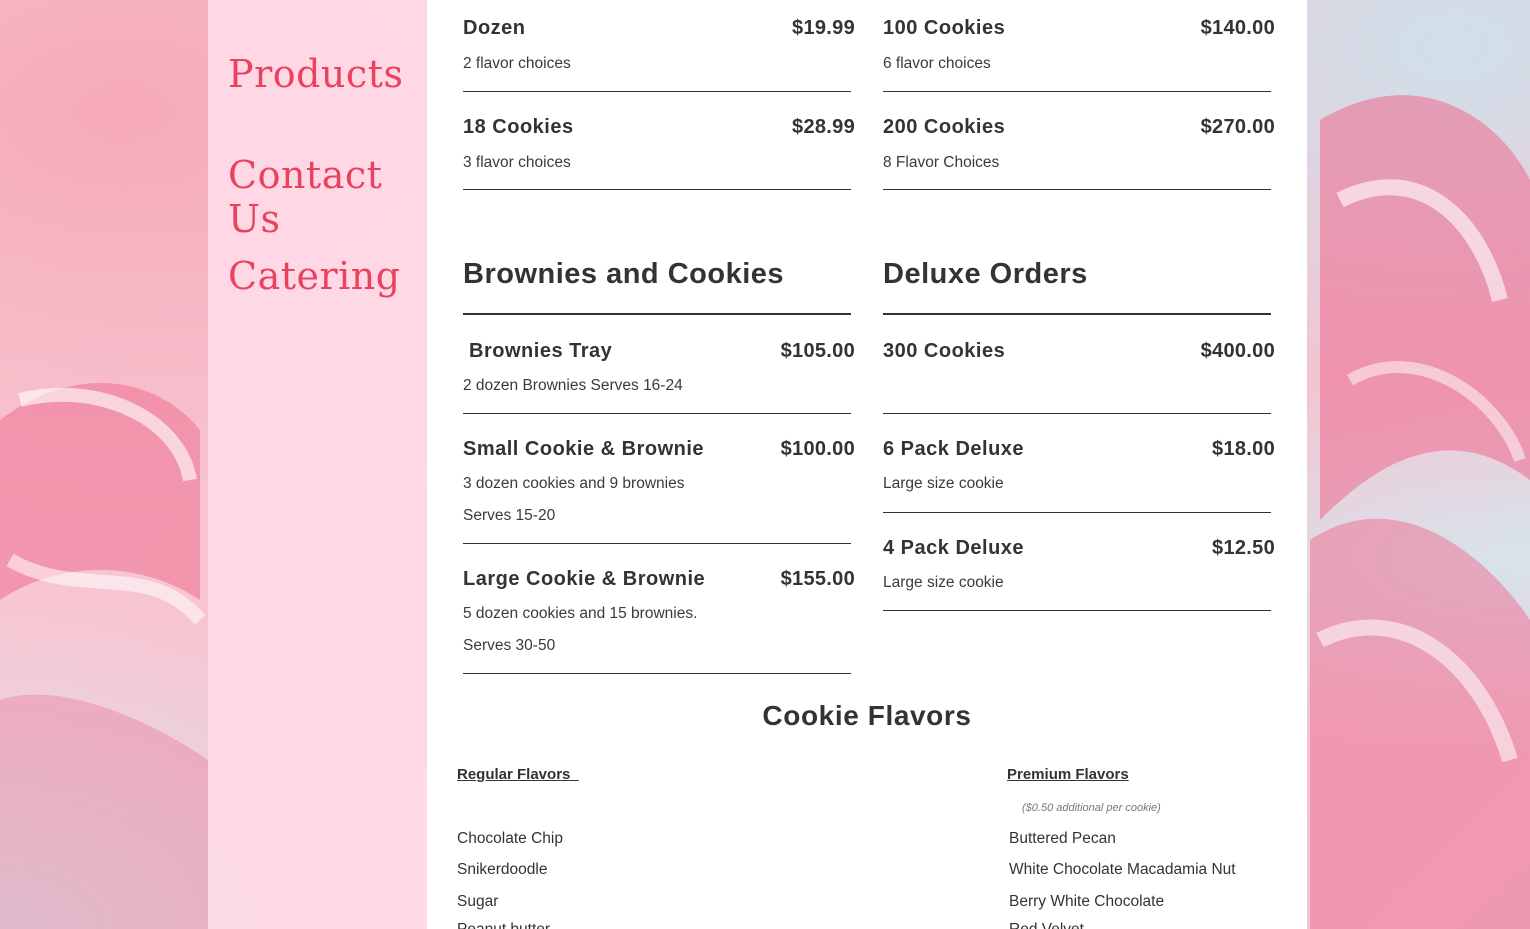 This screenshot has height=929, width=1530. What do you see at coordinates (317, 464) in the screenshot?
I see `sidebar-nav: Products Contact Us Catering` at bounding box center [317, 464].